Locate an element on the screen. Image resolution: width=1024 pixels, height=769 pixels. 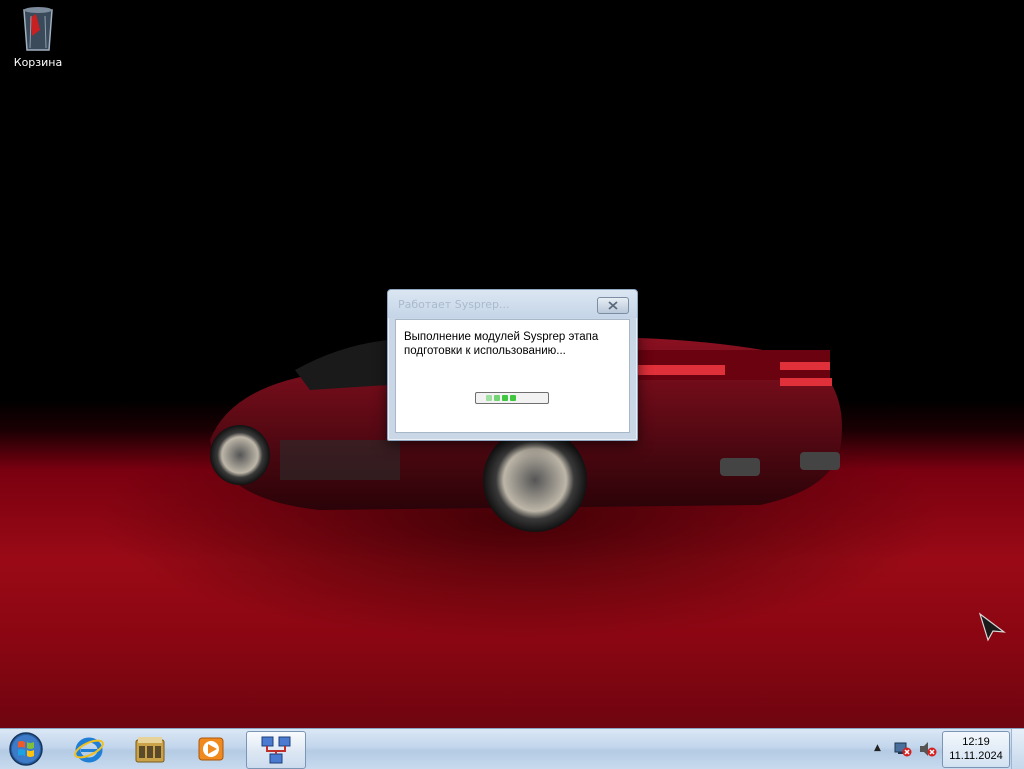
desktop-icon-recycle-bin: Корзина is located at coordinates (38, 36).